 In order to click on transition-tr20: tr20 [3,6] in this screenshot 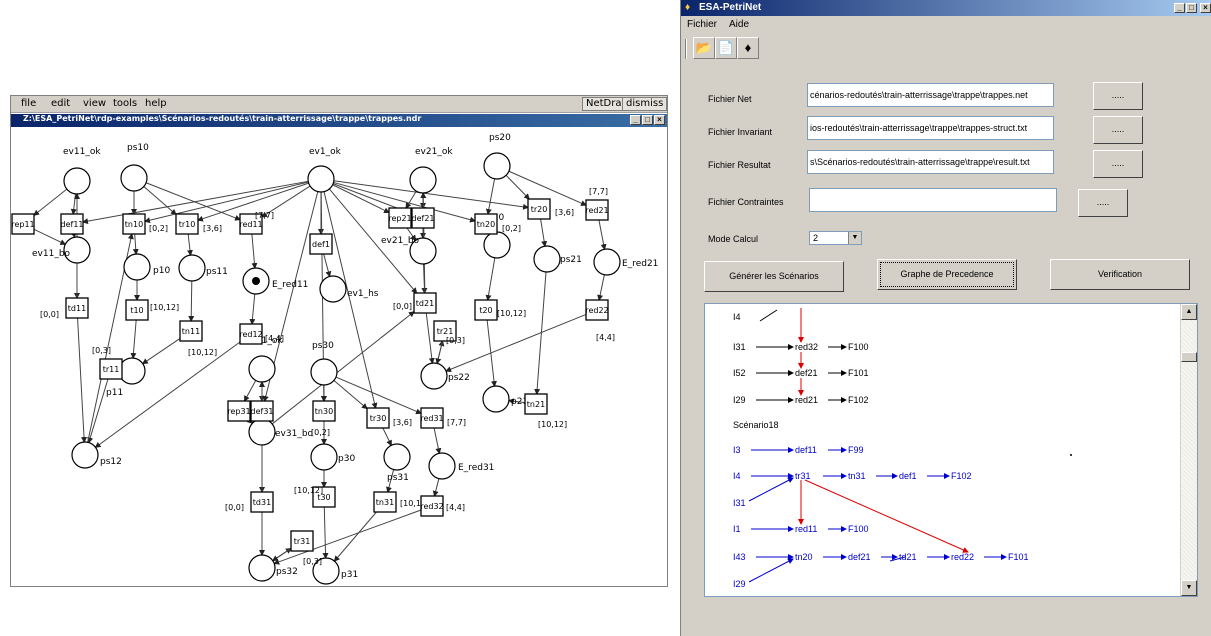, I will do `click(550, 209)`.